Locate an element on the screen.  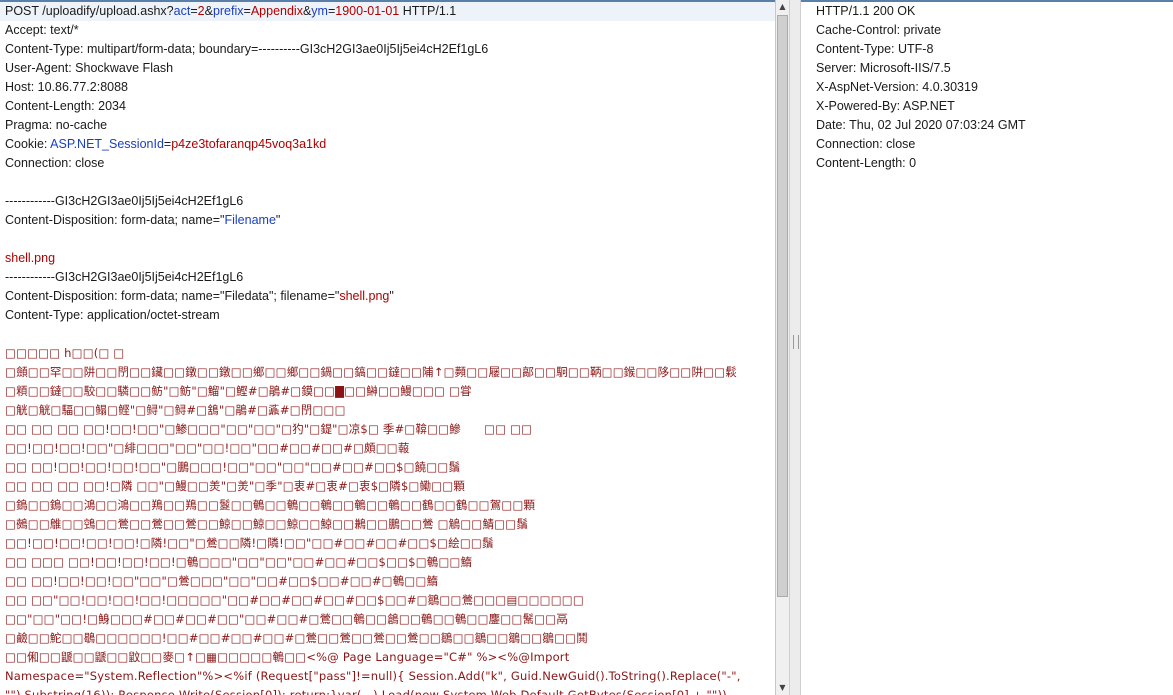
header-connection: Connection: close is located at coordinates (55, 163).